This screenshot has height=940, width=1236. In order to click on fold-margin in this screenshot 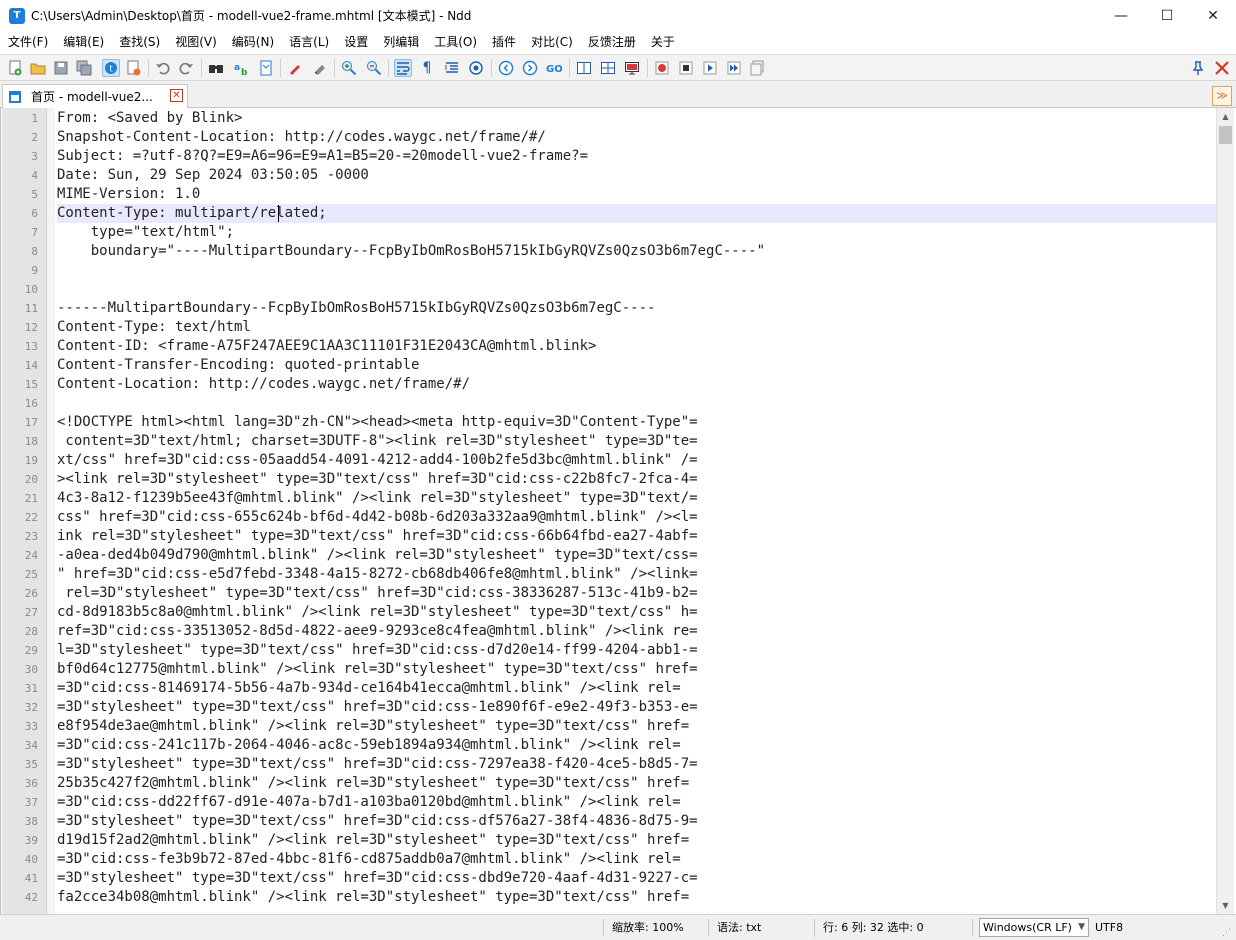, I will do `click(51, 511)`.